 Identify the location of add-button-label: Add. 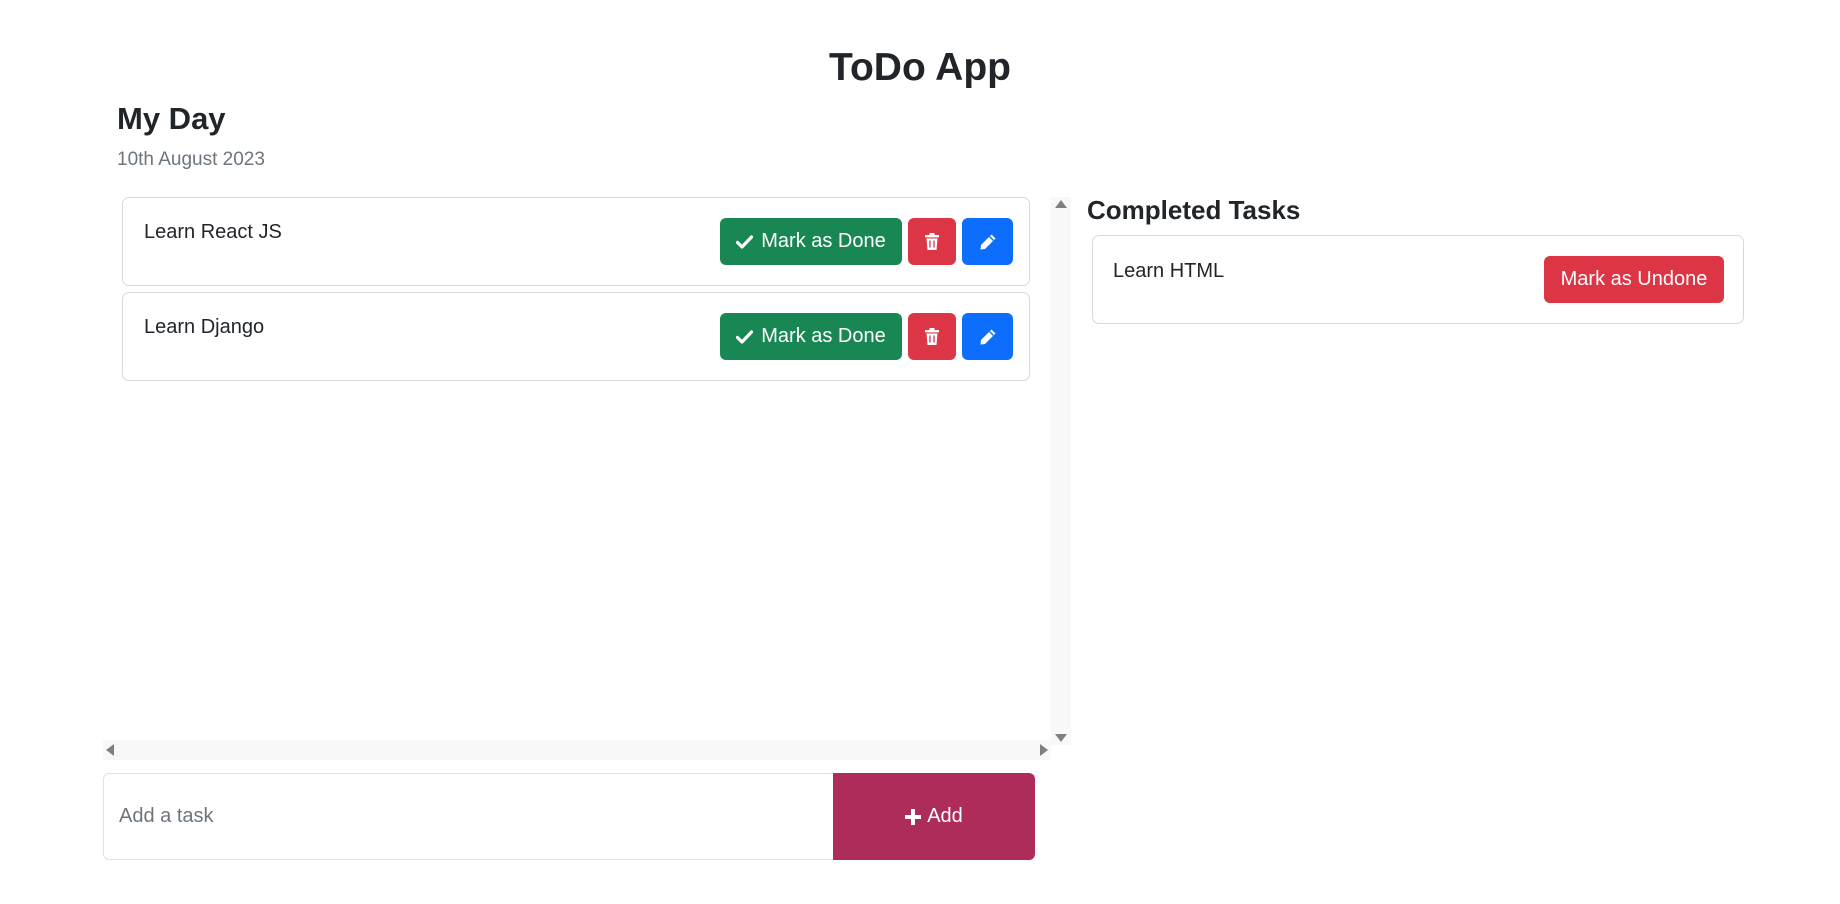
(945, 816).